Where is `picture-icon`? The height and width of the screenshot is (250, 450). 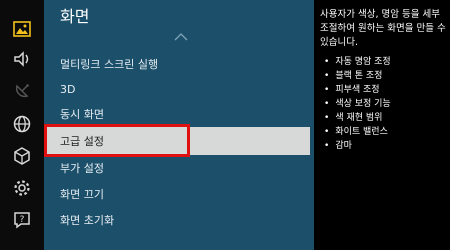 picture-icon is located at coordinates (22, 29).